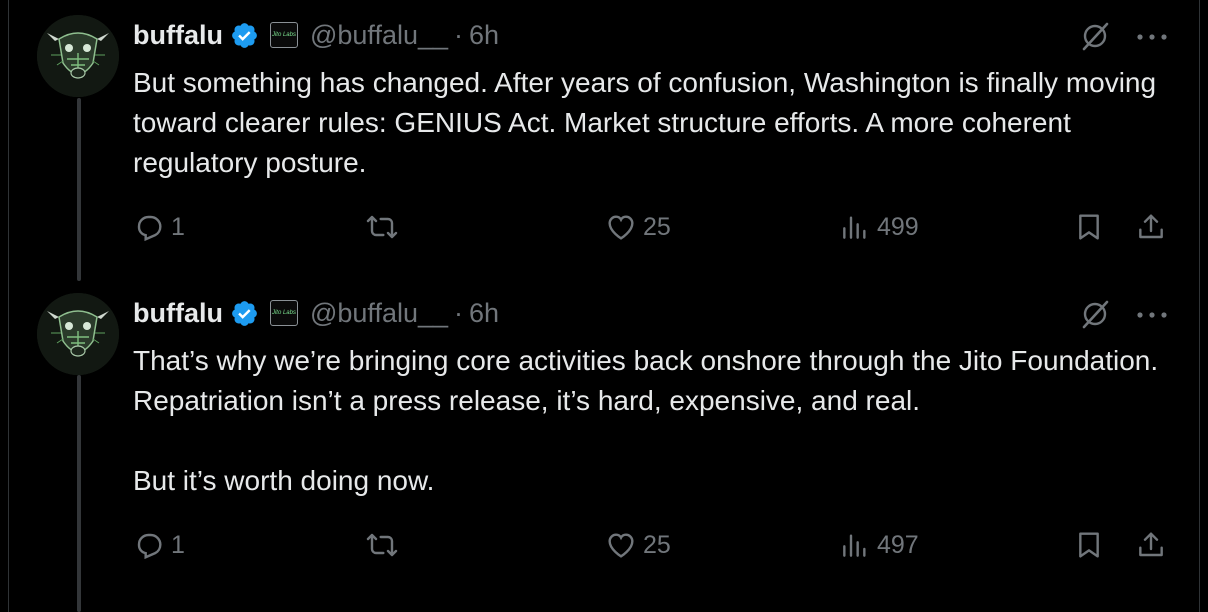 This screenshot has width=1208, height=612. I want to click on views-button: 497, so click(879, 545).